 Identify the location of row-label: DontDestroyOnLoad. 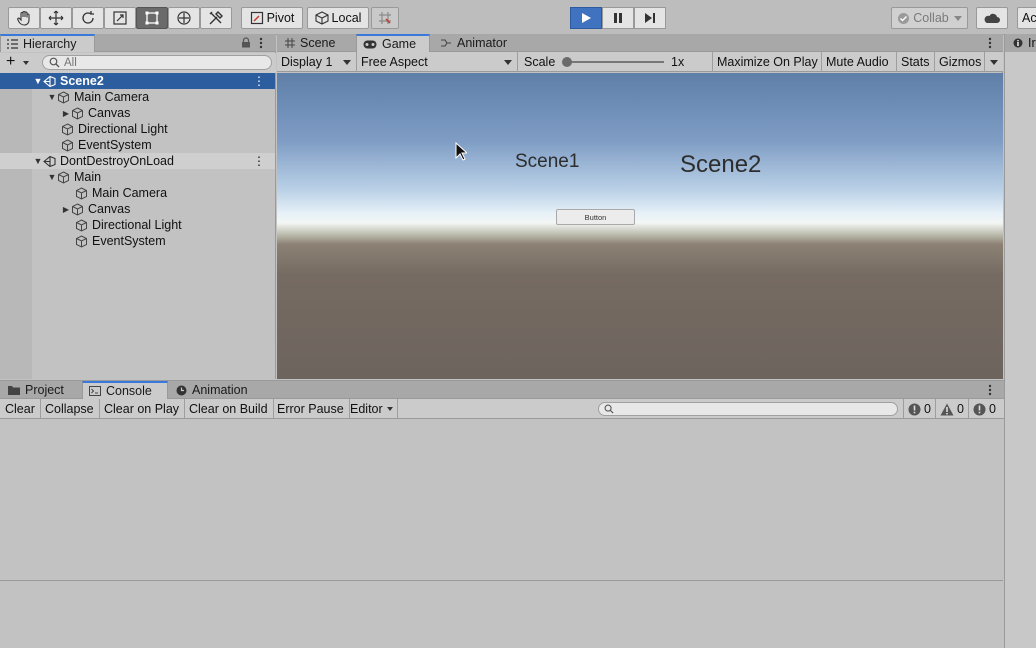
(117, 161).